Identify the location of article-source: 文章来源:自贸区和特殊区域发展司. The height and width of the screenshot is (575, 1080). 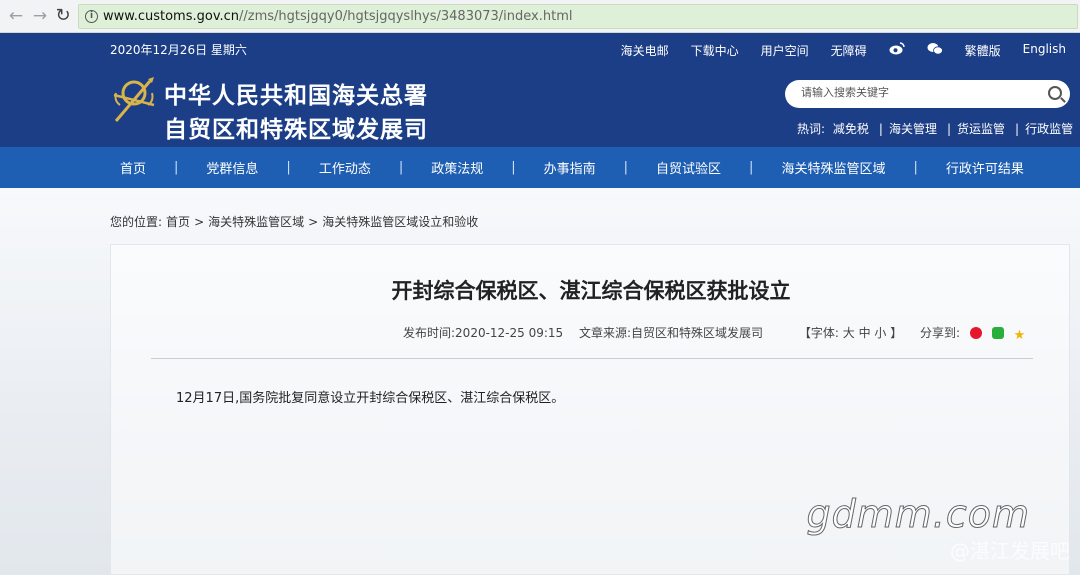
(671, 333).